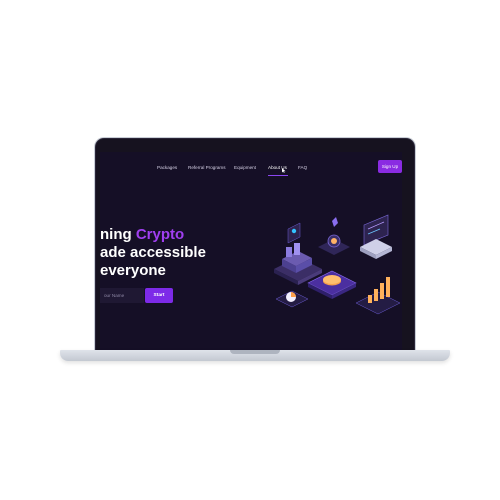 The image size is (500, 500). What do you see at coordinates (153, 252) in the screenshot?
I see `hero-title-line-2: ade accessible` at bounding box center [153, 252].